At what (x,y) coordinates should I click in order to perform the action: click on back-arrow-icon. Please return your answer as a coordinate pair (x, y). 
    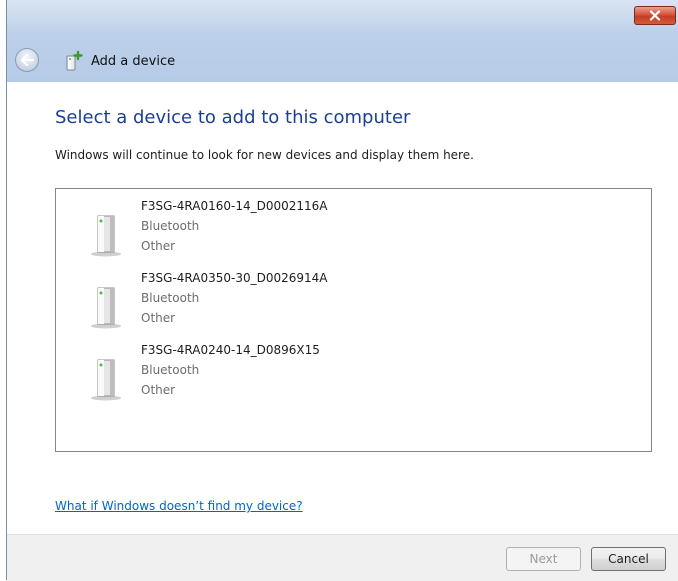
    Looking at the image, I should click on (27, 60).